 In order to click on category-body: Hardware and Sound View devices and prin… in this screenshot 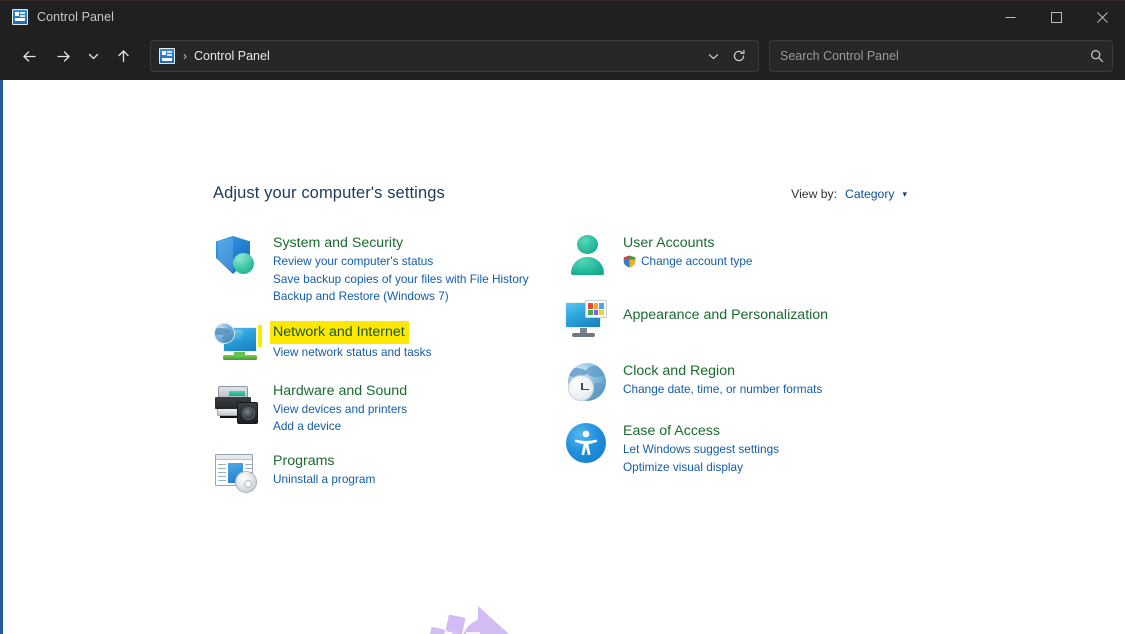, I will do `click(340, 408)`.